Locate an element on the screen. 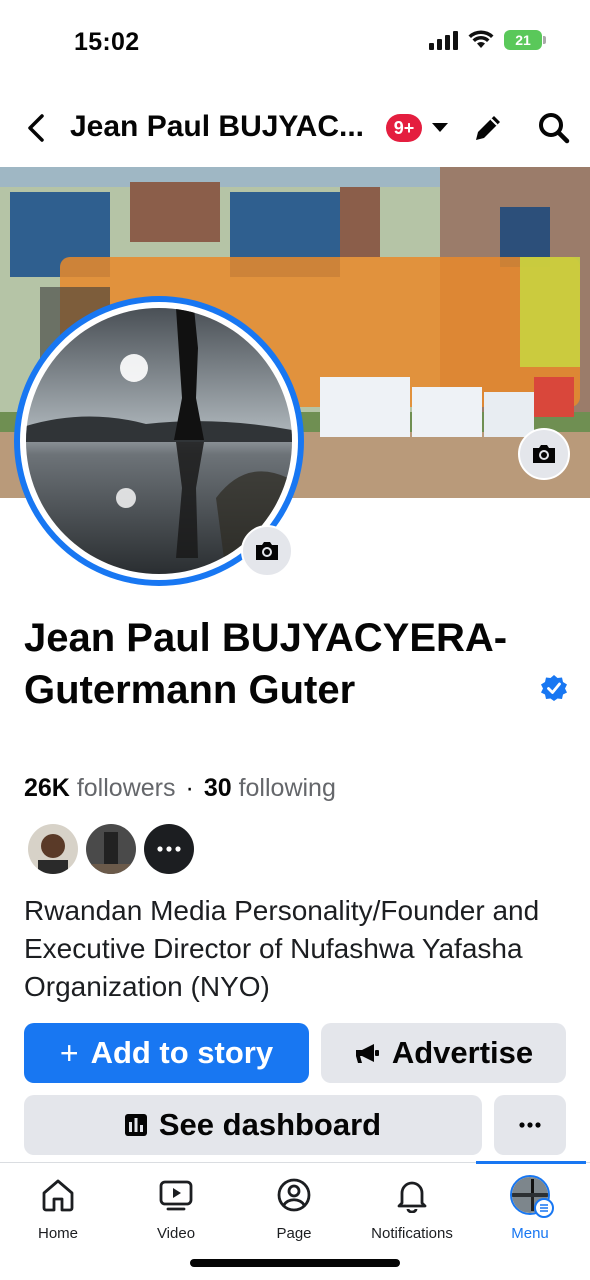 This screenshot has width=590, height=1280. mutual-avatars is located at coordinates (111, 849).